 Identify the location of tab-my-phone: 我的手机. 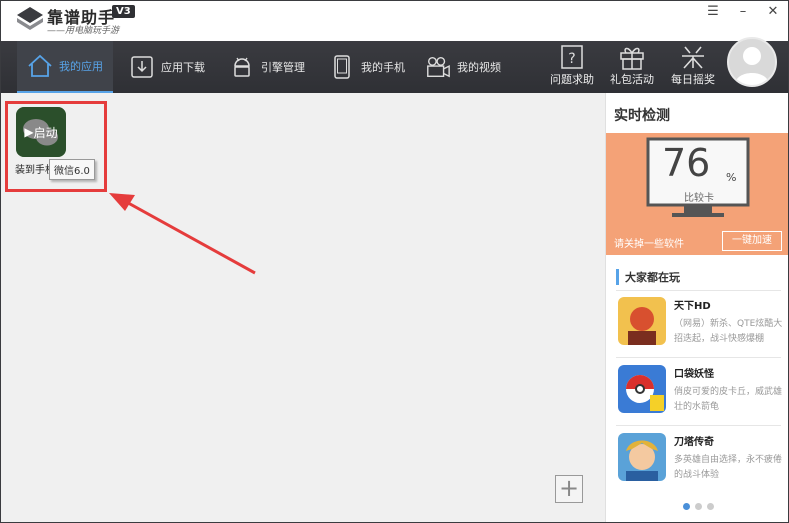
(372, 67).